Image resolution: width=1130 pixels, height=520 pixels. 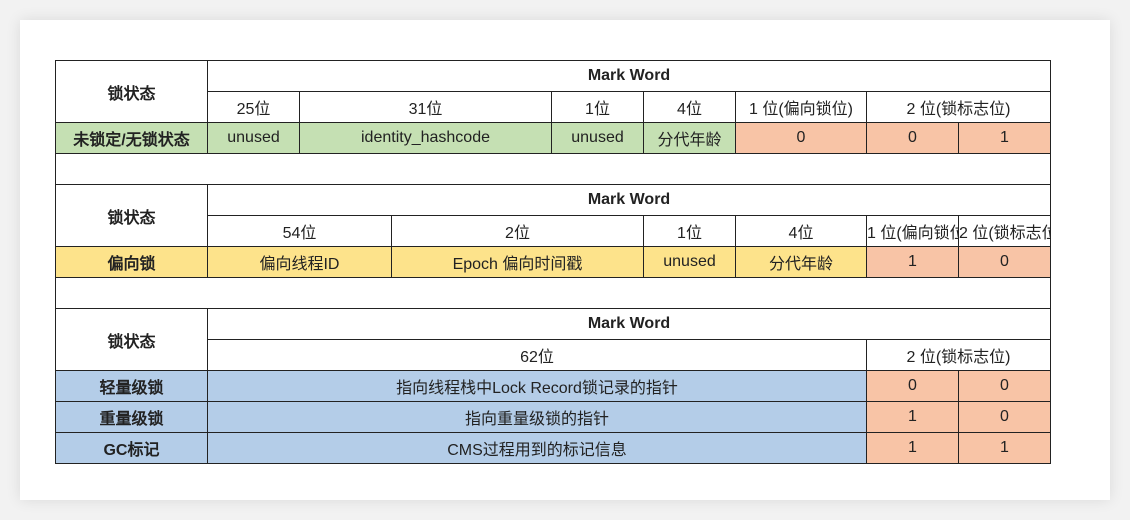 I want to click on bits-cell: 31位, so click(x=425, y=107).